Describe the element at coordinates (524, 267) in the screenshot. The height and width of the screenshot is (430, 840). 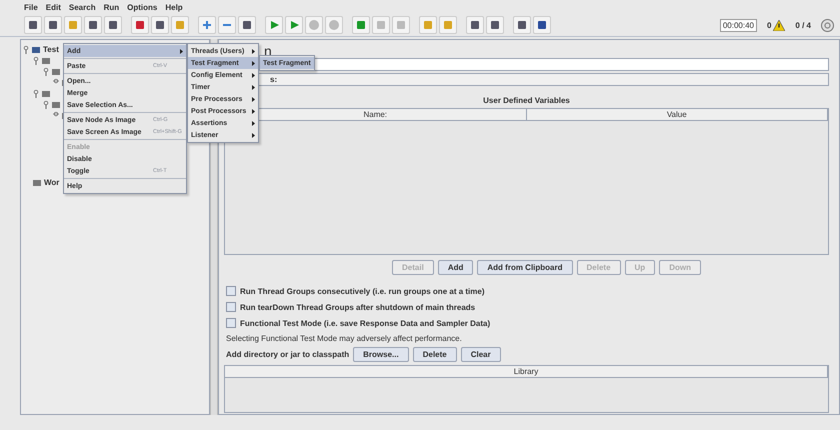
I see `table-button: Add from Clipboard` at that location.